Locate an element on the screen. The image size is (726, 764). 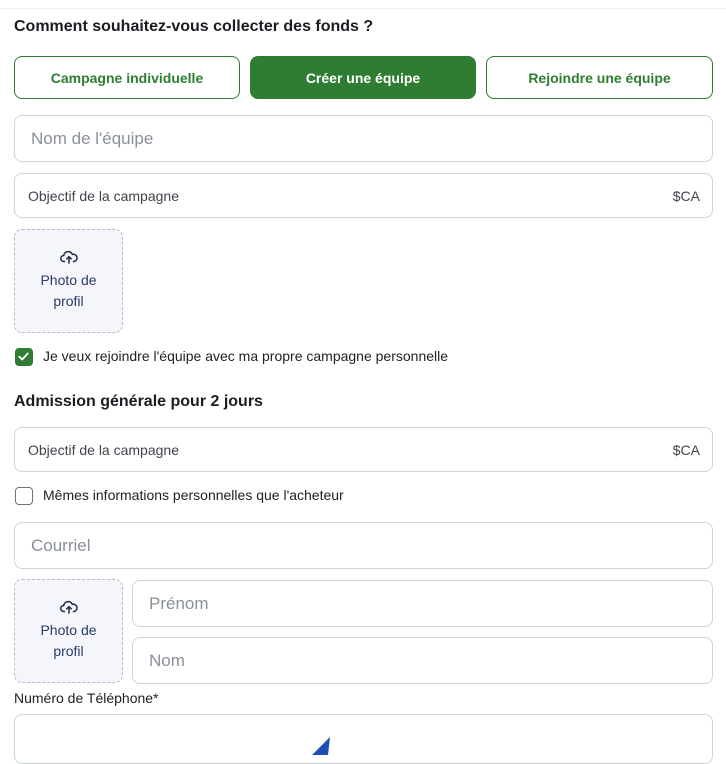
participant-photo-upload: Photo de profil is located at coordinates (68, 631).